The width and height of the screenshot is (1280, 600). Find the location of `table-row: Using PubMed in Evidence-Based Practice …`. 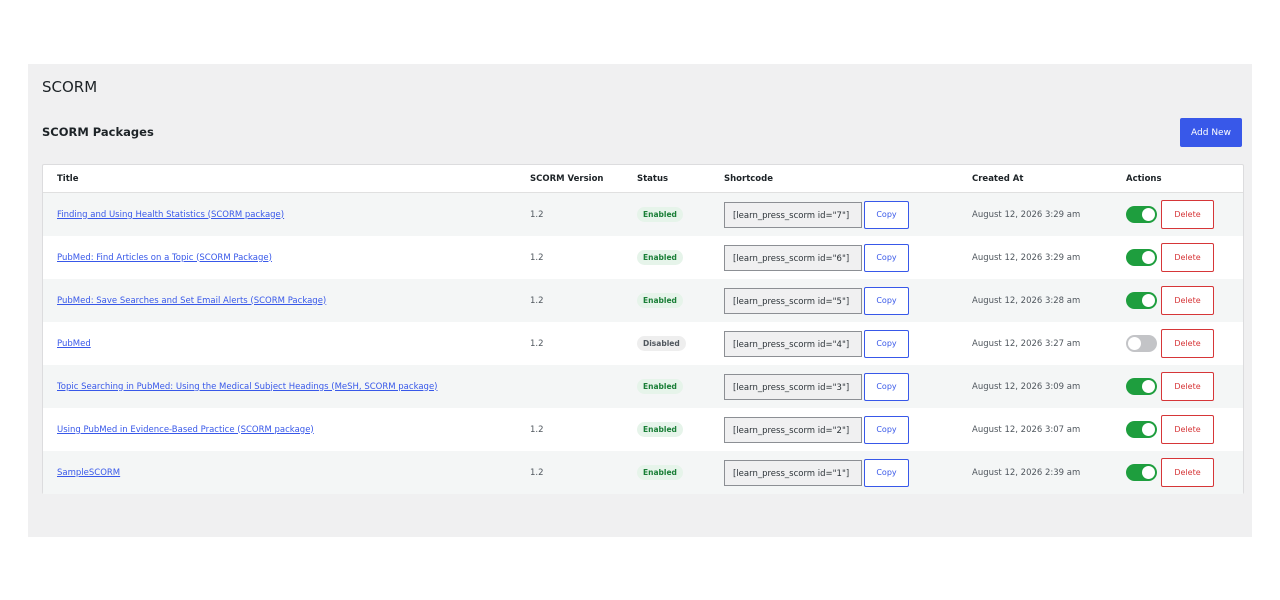

table-row: Using PubMed in Evidence-Based Practice … is located at coordinates (643, 429).